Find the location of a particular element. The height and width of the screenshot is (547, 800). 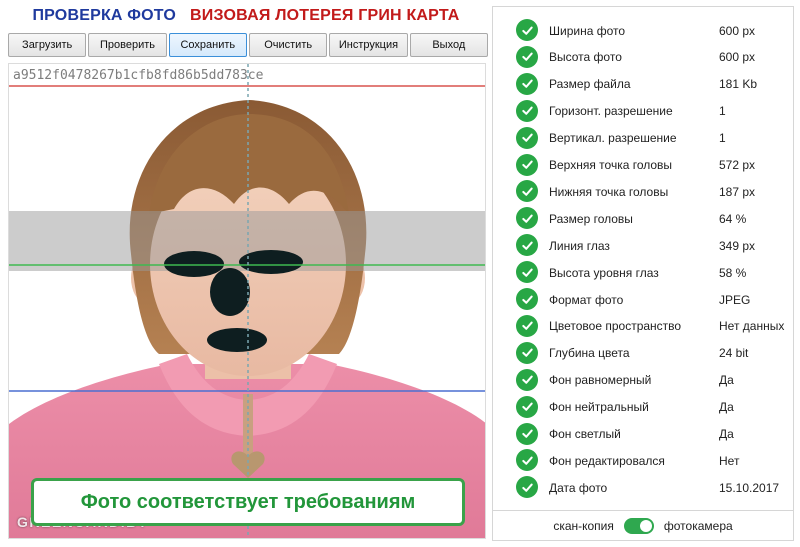

check-label: Цветовое пространство is located at coordinates (615, 326).